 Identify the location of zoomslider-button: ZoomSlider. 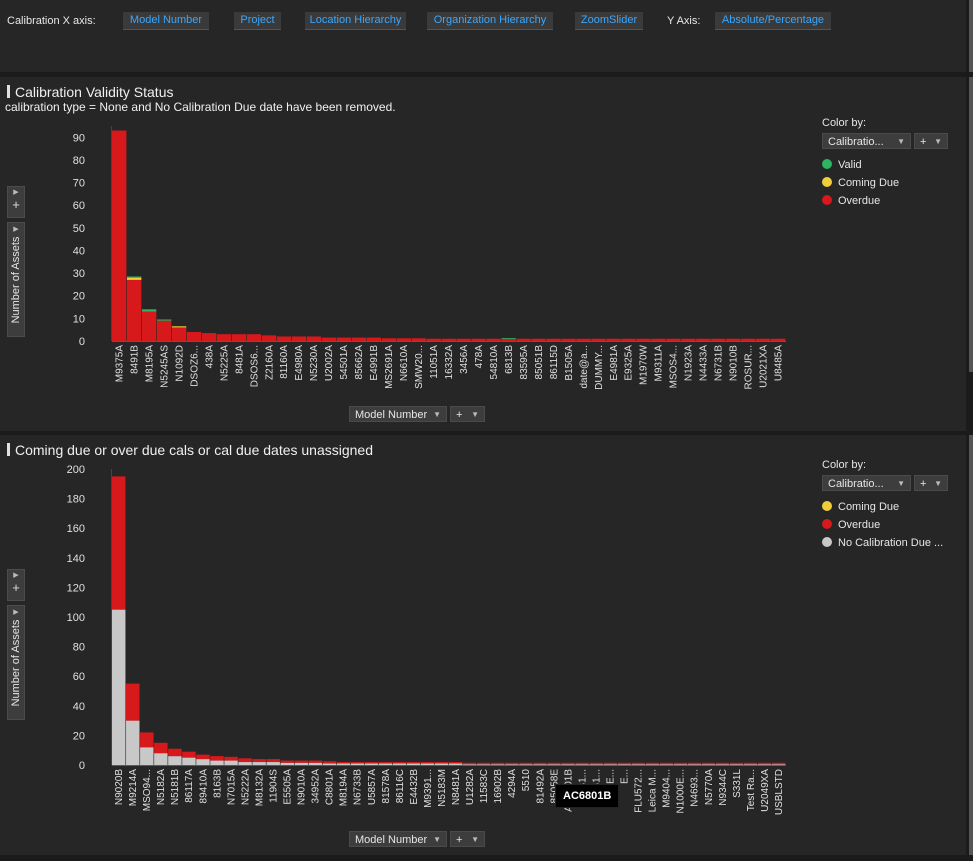
(609, 21).